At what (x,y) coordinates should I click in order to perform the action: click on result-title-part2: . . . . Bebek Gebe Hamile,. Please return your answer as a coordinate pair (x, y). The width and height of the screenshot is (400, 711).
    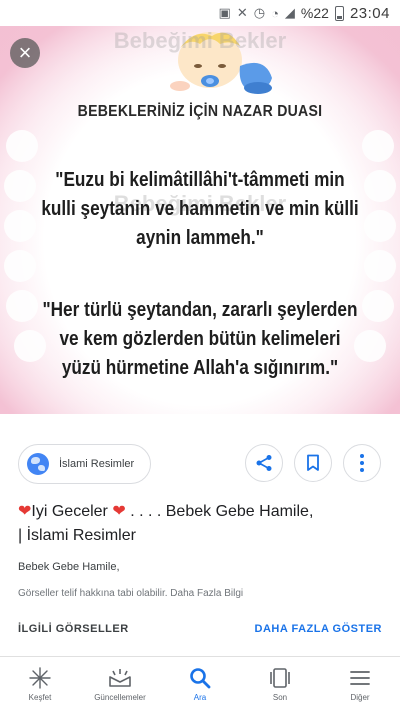
    Looking at the image, I should click on (222, 511).